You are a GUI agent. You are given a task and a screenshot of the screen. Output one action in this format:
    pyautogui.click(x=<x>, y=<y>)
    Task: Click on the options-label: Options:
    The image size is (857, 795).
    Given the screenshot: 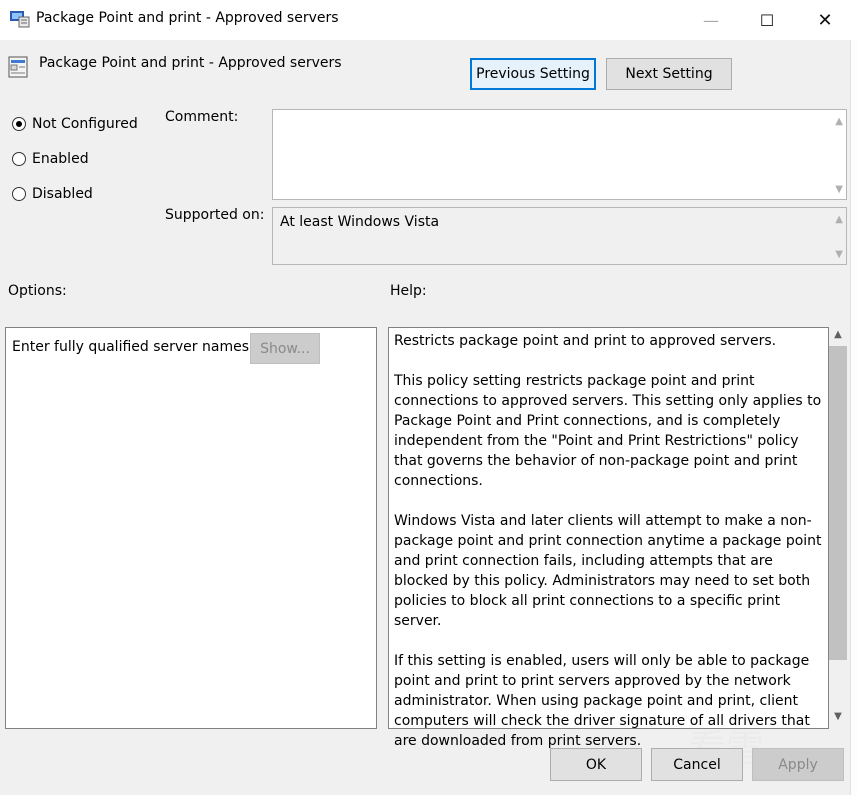 What is the action you would take?
    pyautogui.click(x=37, y=291)
    